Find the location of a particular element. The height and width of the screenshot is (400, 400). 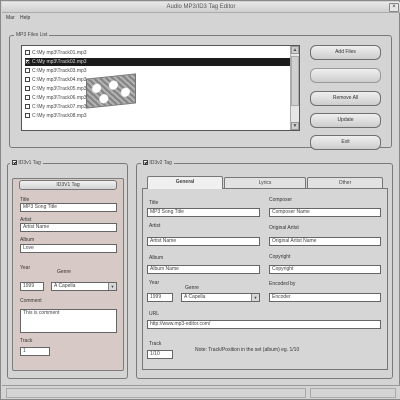

mp3-files-legend: MP3 Files List is located at coordinates (32, 35).